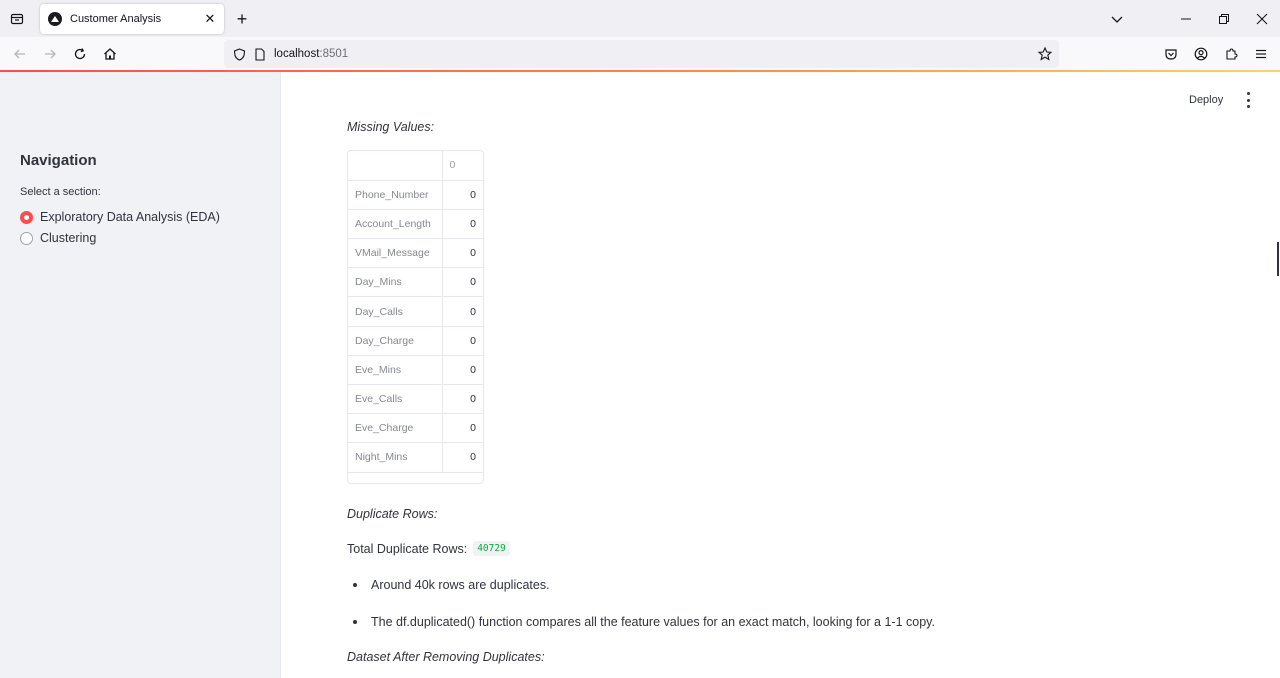  I want to click on table-row: Day_Mins 0, so click(415, 282).